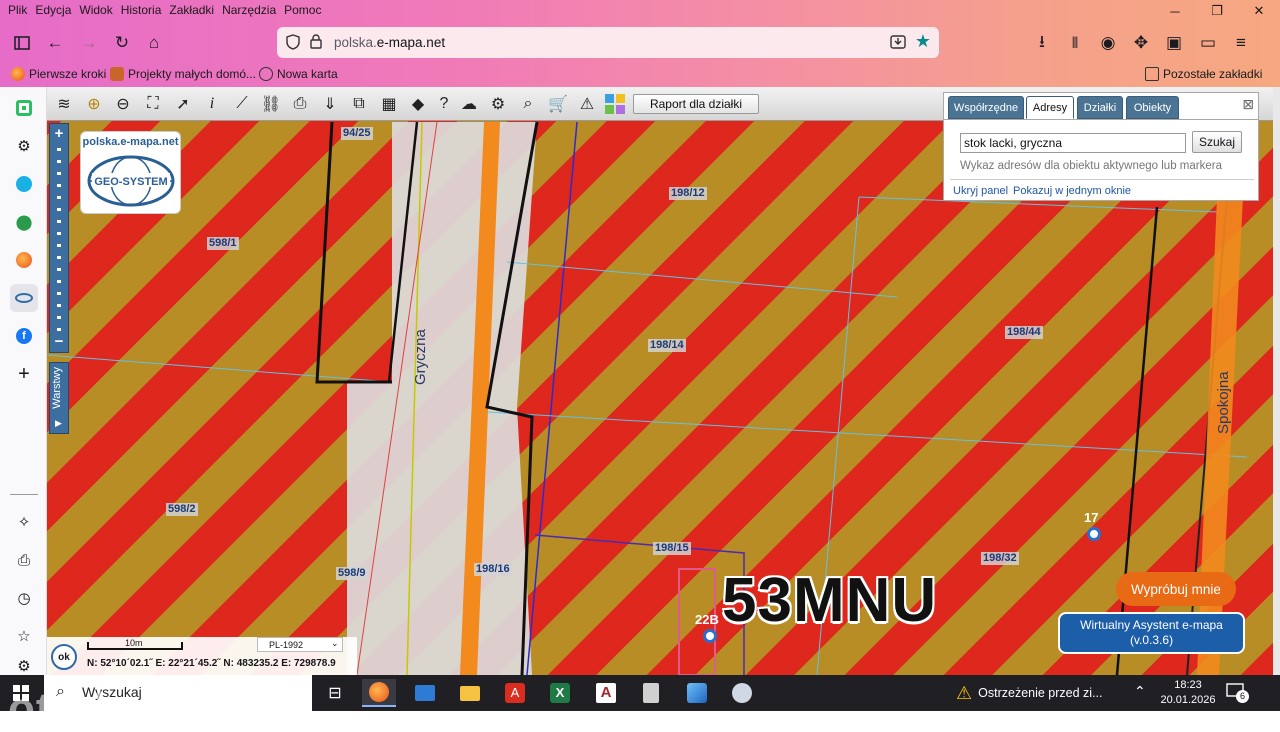 This screenshot has width=1280, height=732. Describe the element at coordinates (24, 494) in the screenshot. I see `sidebar-divider` at that location.